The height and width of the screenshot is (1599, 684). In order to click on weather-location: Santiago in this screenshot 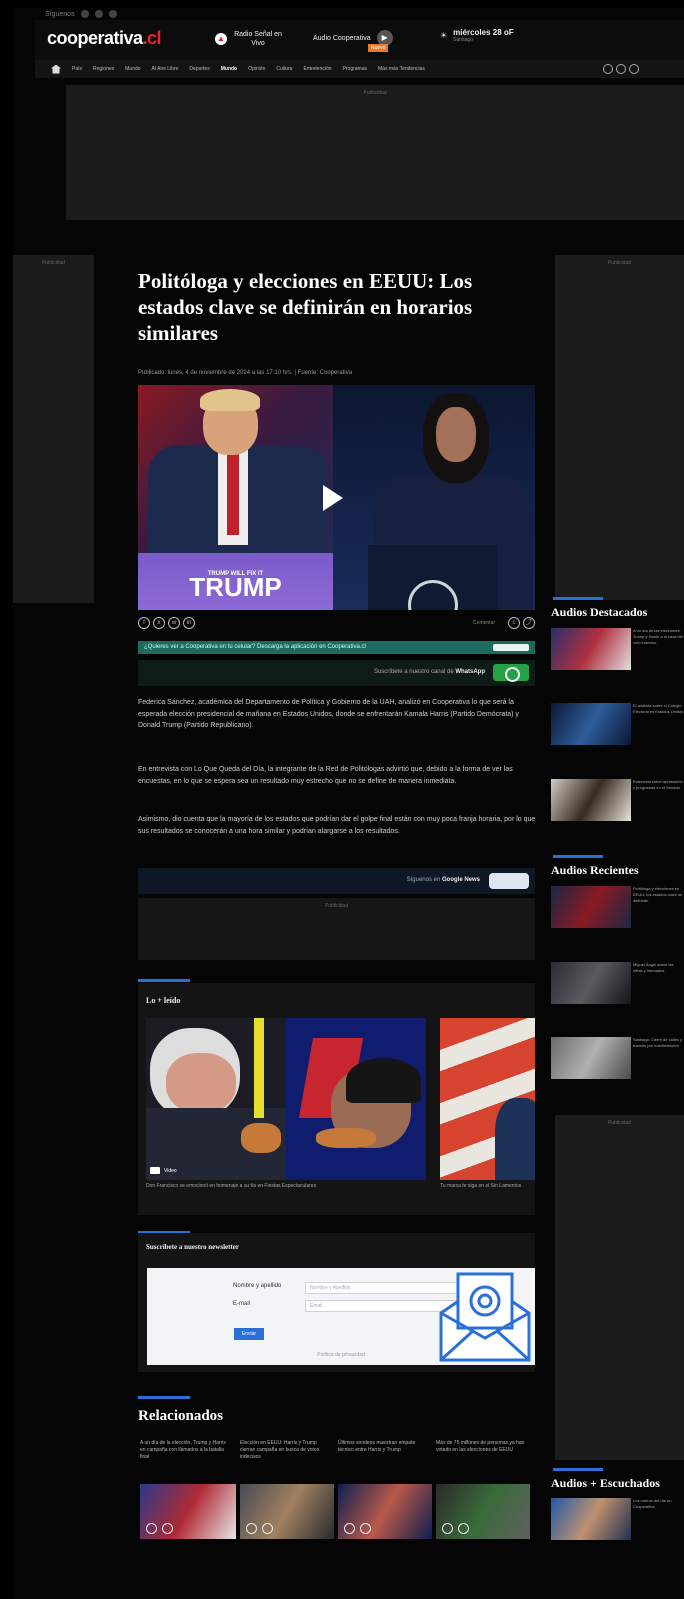, I will do `click(463, 40)`.